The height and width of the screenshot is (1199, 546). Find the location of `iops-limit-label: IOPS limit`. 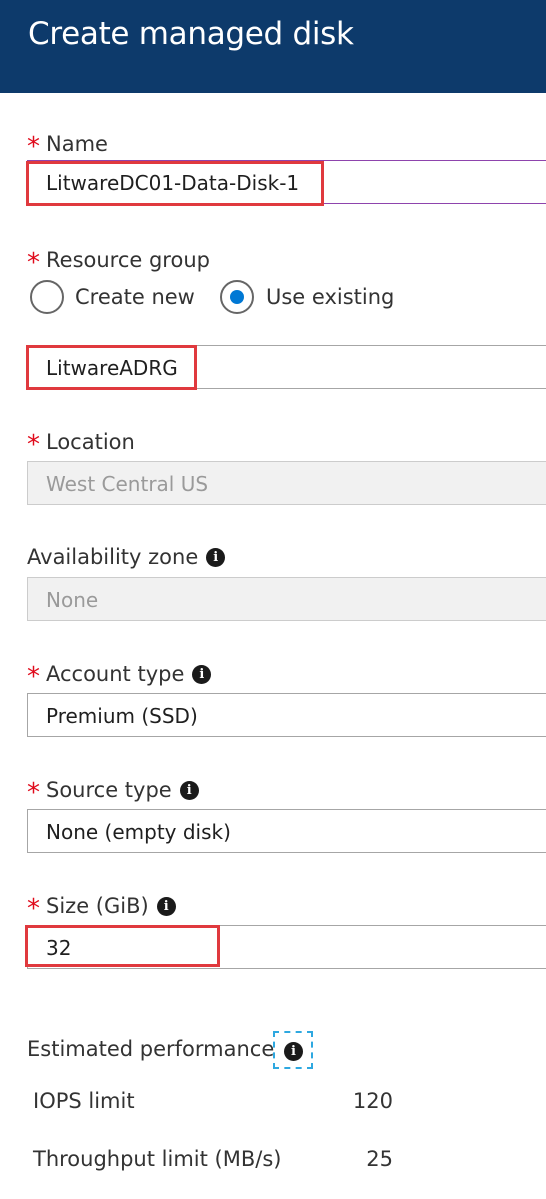

iops-limit-label: IOPS limit is located at coordinates (84, 1101).